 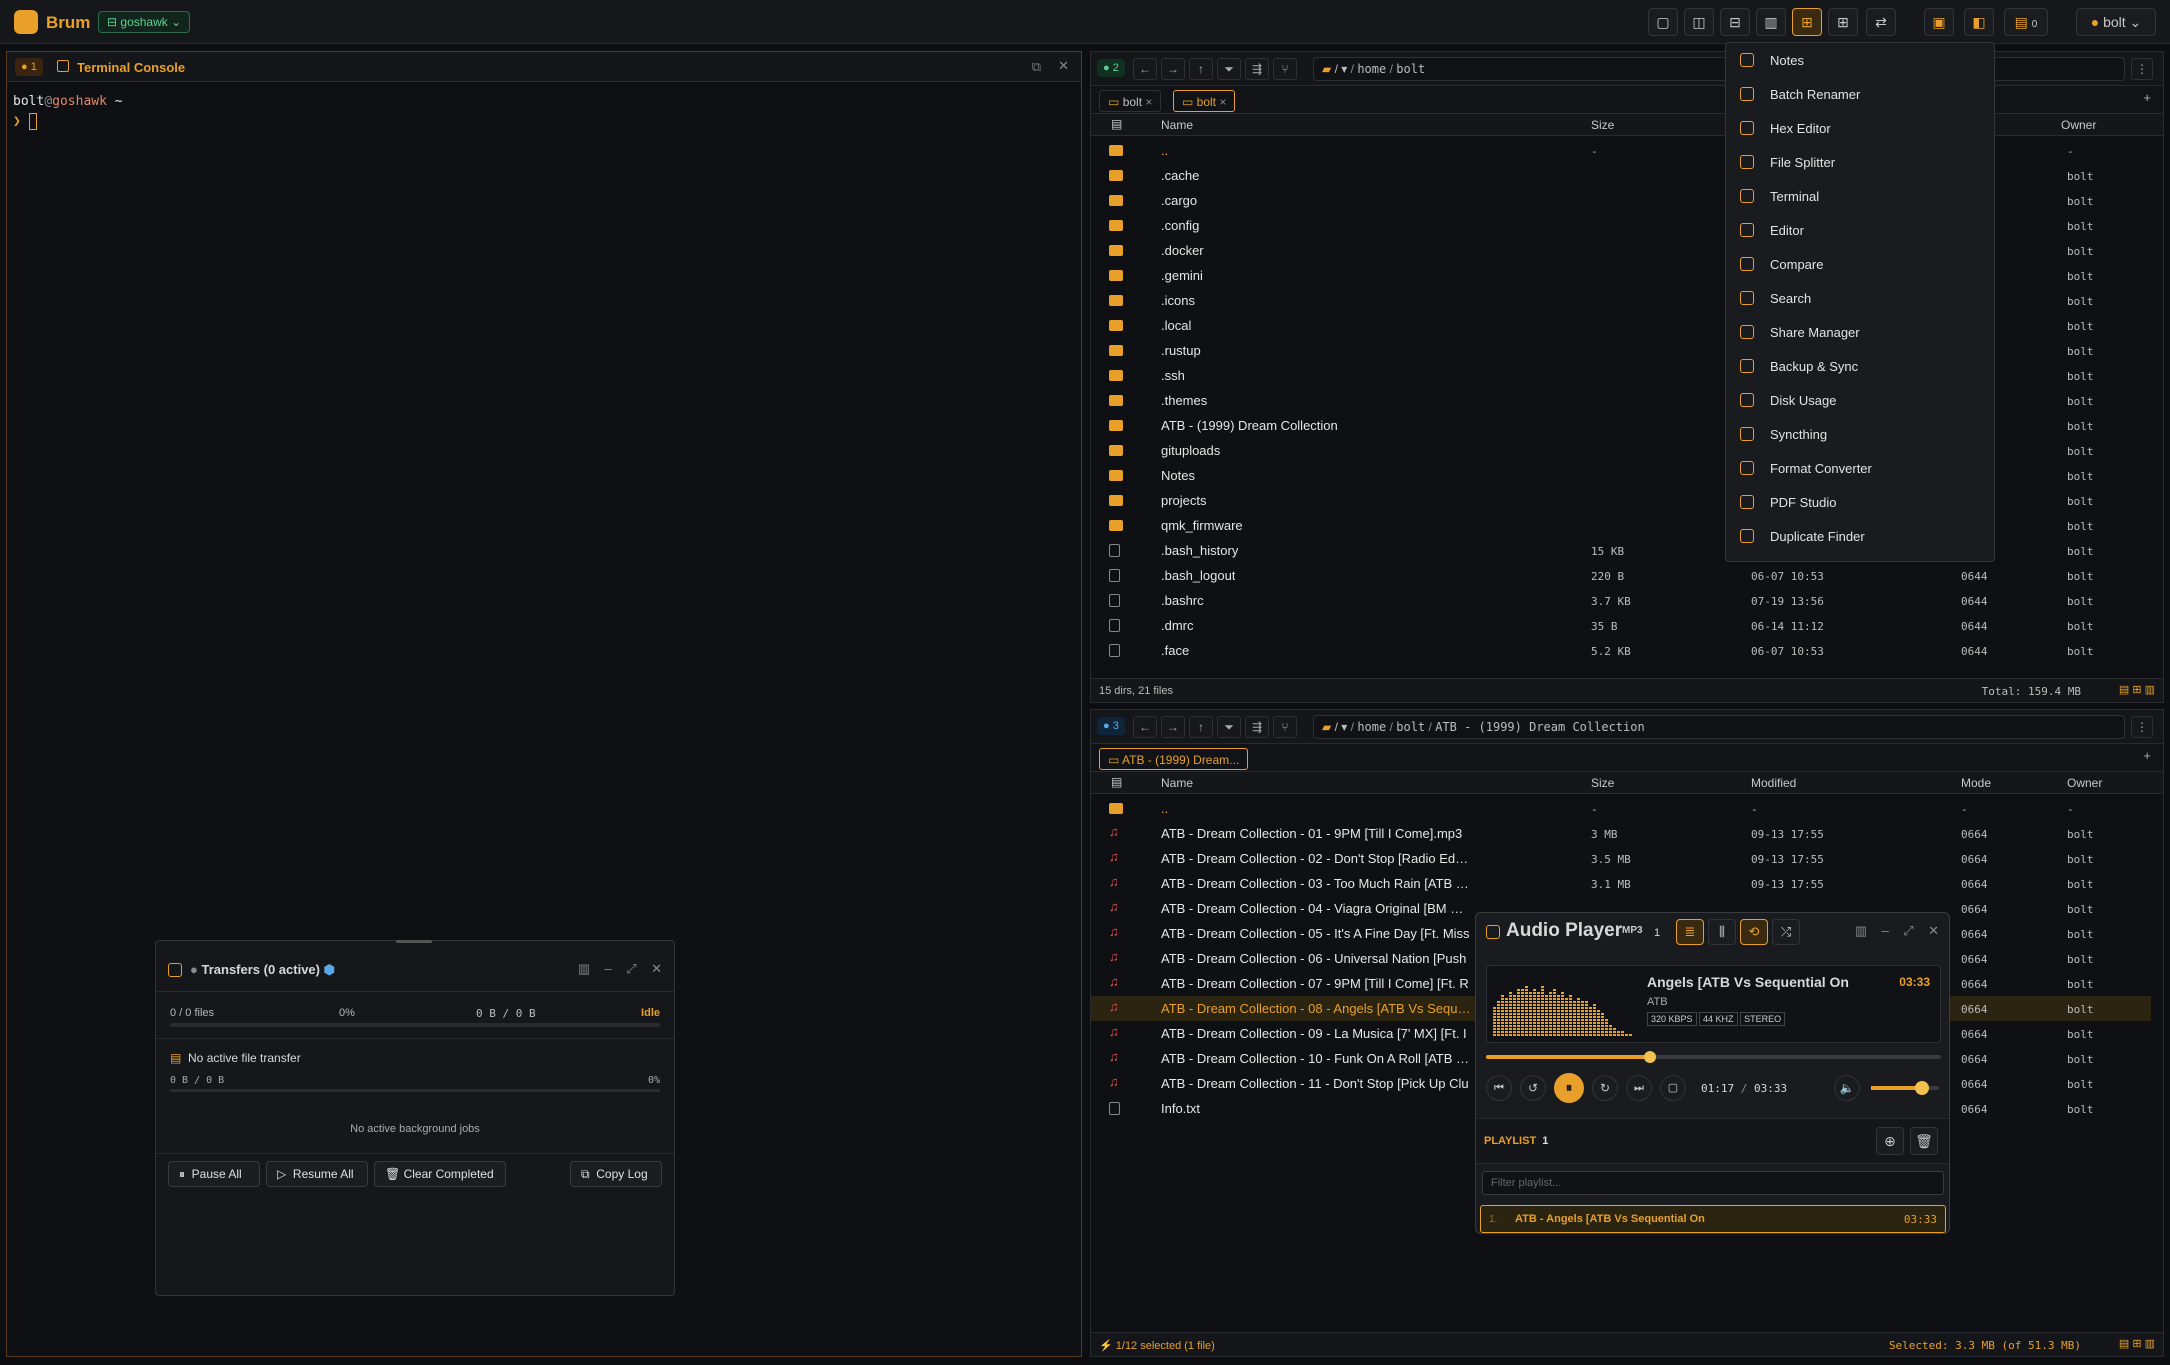 I want to click on menu-item-backup-sync: Backup & Sync, so click(x=1860, y=366).